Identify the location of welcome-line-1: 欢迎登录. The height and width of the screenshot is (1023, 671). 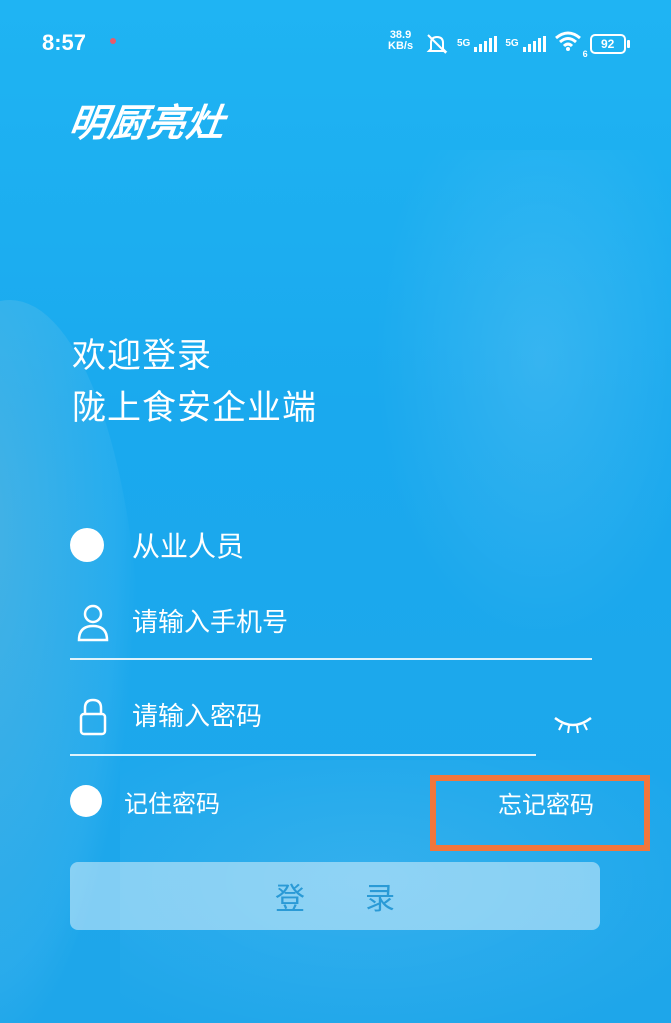
(142, 356).